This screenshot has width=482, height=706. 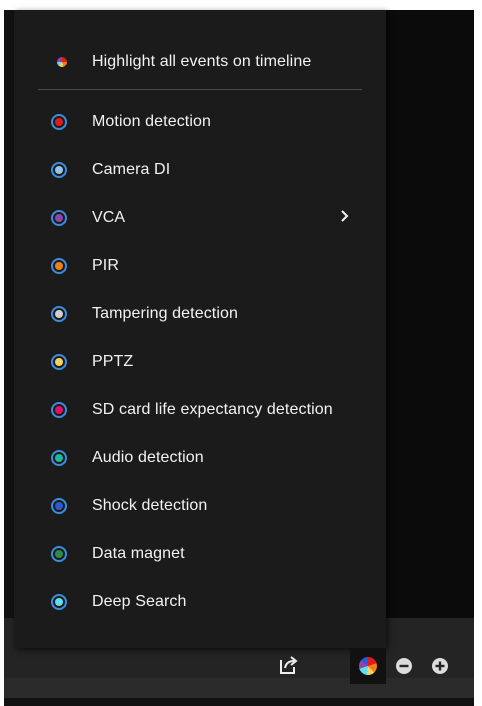 I want to click on menu-item-sd-card-life-expectancy: SD card life expectancy detection, so click(x=200, y=410).